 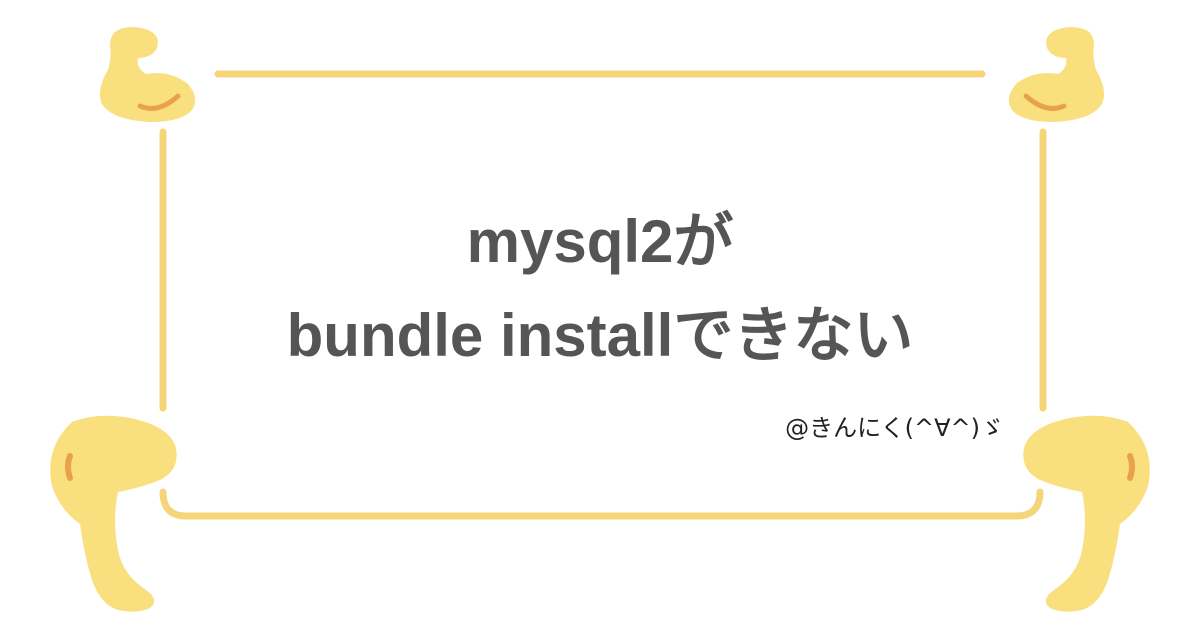 What do you see at coordinates (600, 335) in the screenshot?
I see `title-line-2: bundle installできない` at bounding box center [600, 335].